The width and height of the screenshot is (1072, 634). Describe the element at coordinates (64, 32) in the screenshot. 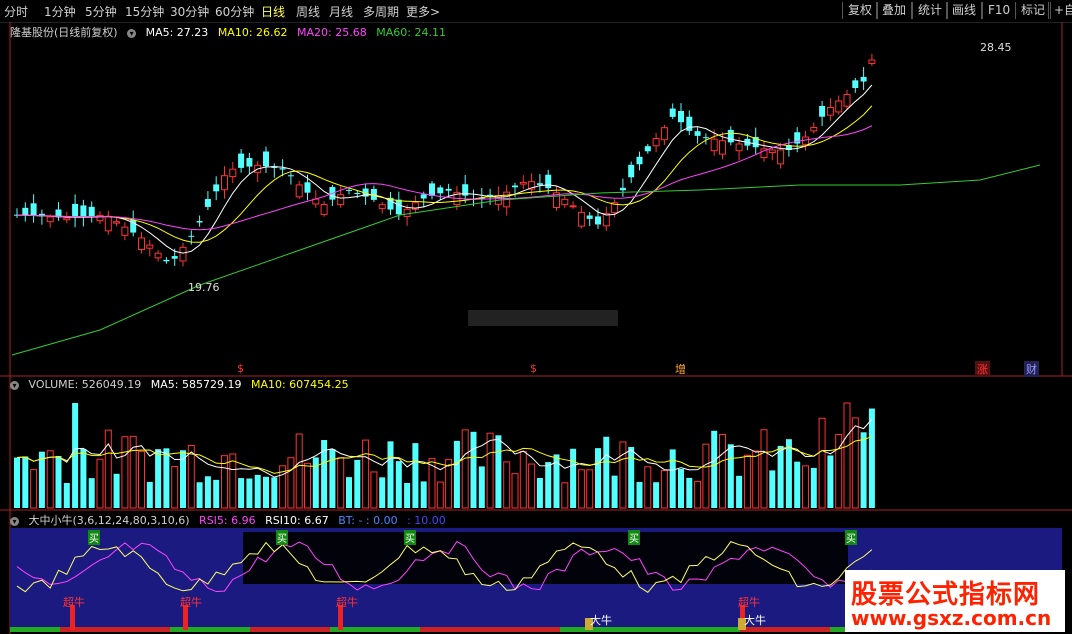

I see `stock-title: 隆基股份(日线前复权)` at that location.